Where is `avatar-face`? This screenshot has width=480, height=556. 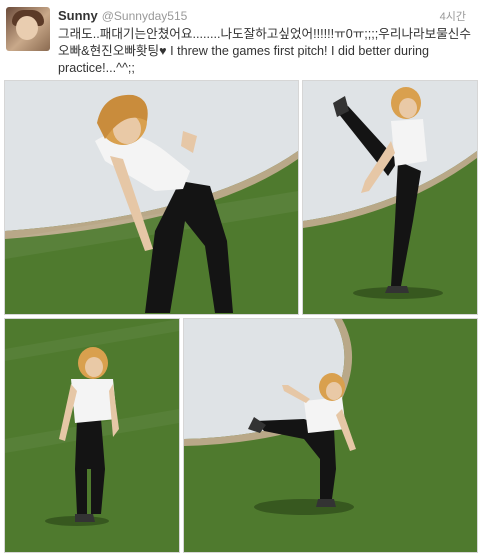
avatar-face is located at coordinates (27, 28).